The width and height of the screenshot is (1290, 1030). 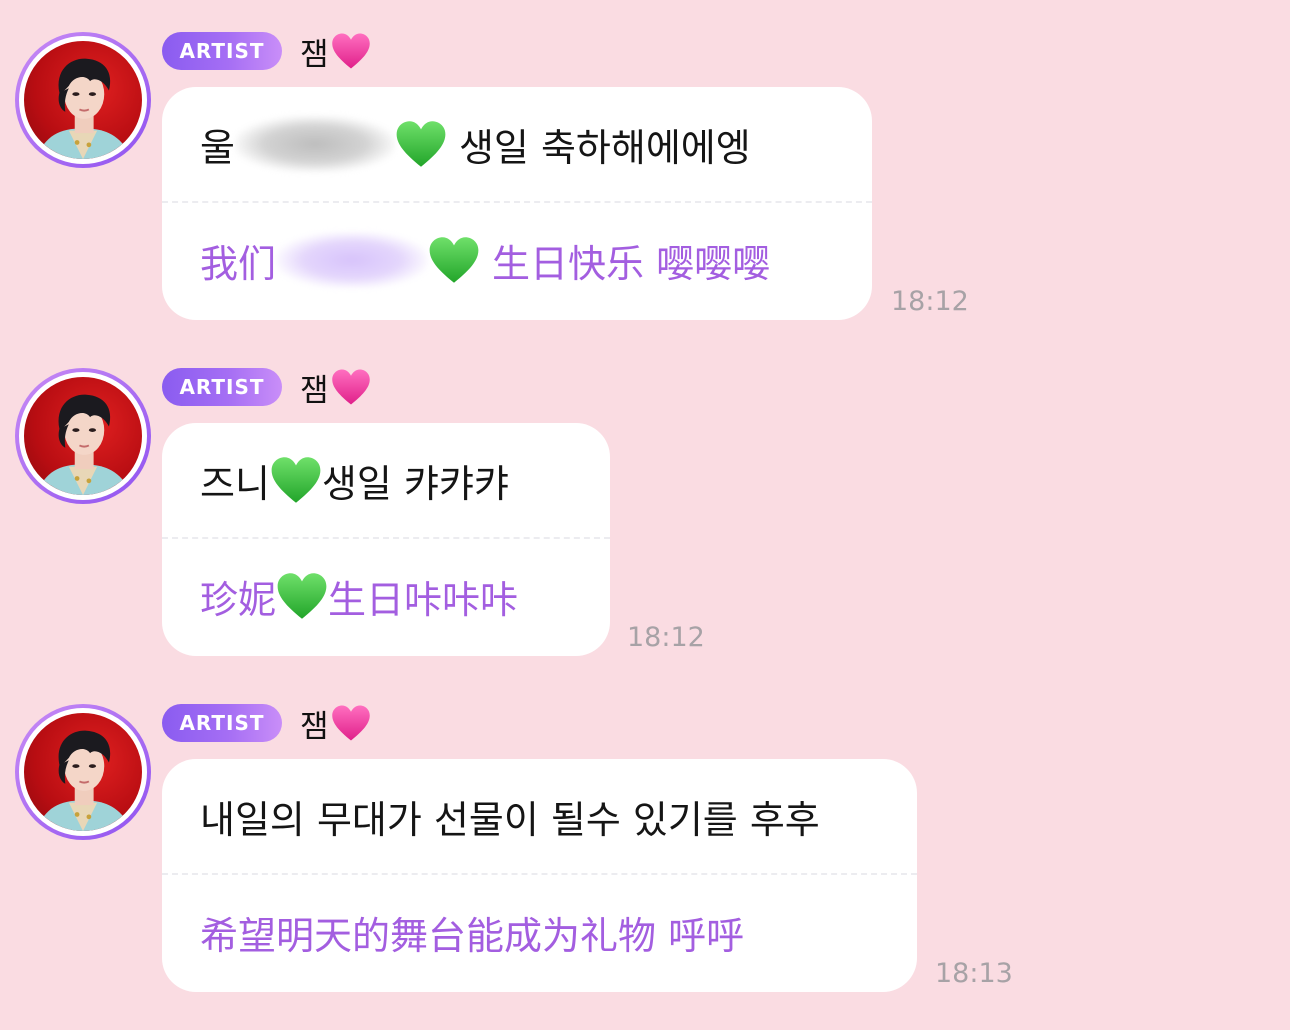 What do you see at coordinates (235, 483) in the screenshot?
I see `korean-text-part: 즈니` at bounding box center [235, 483].